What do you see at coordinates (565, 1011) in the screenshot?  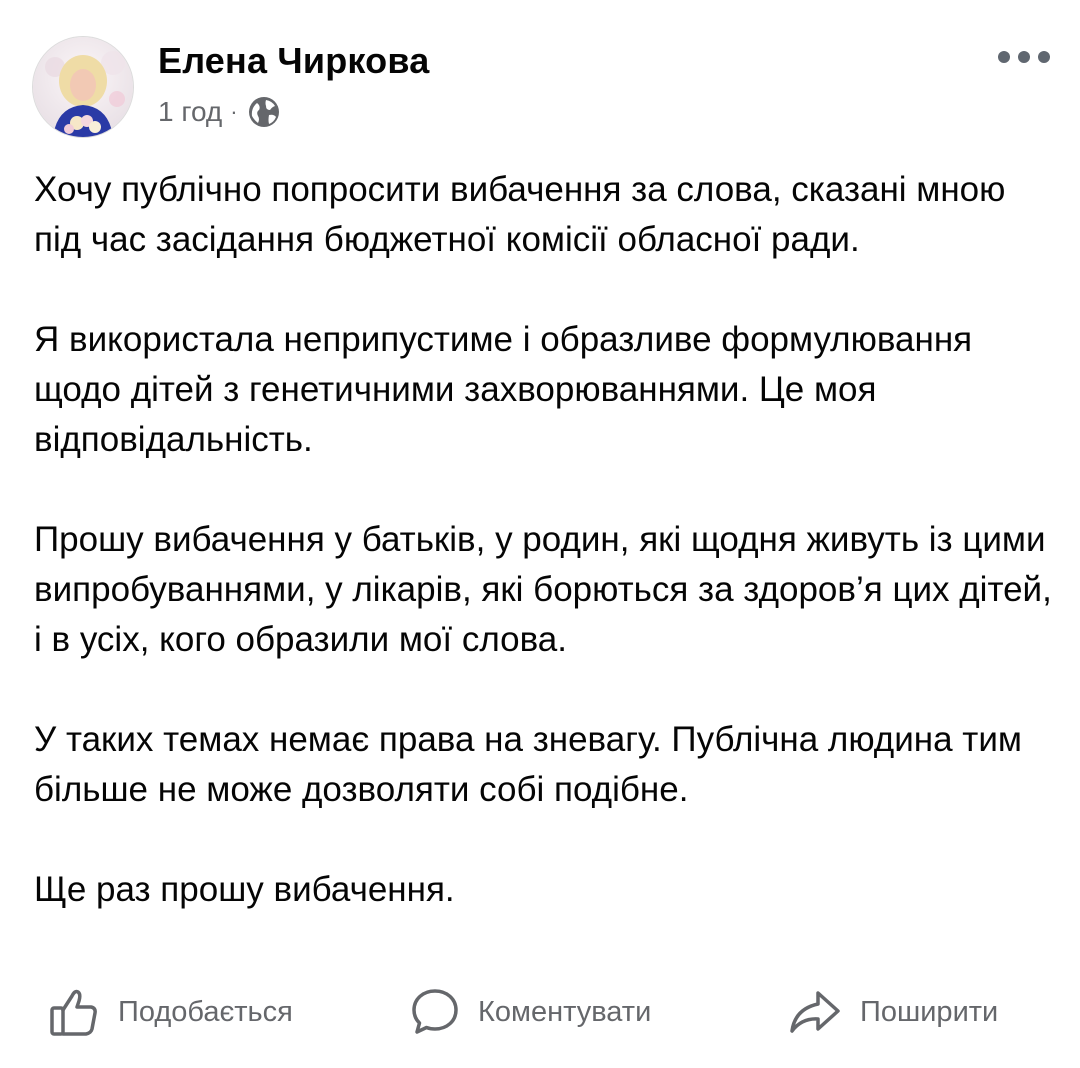 I see `comment-label: Коментувати` at bounding box center [565, 1011].